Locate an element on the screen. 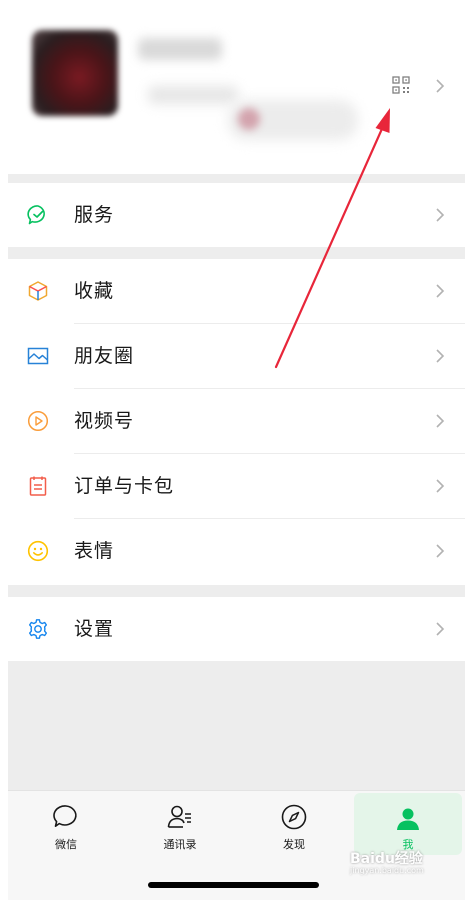 The image size is (465, 900). menu-item-label: 收藏 is located at coordinates (94, 291).